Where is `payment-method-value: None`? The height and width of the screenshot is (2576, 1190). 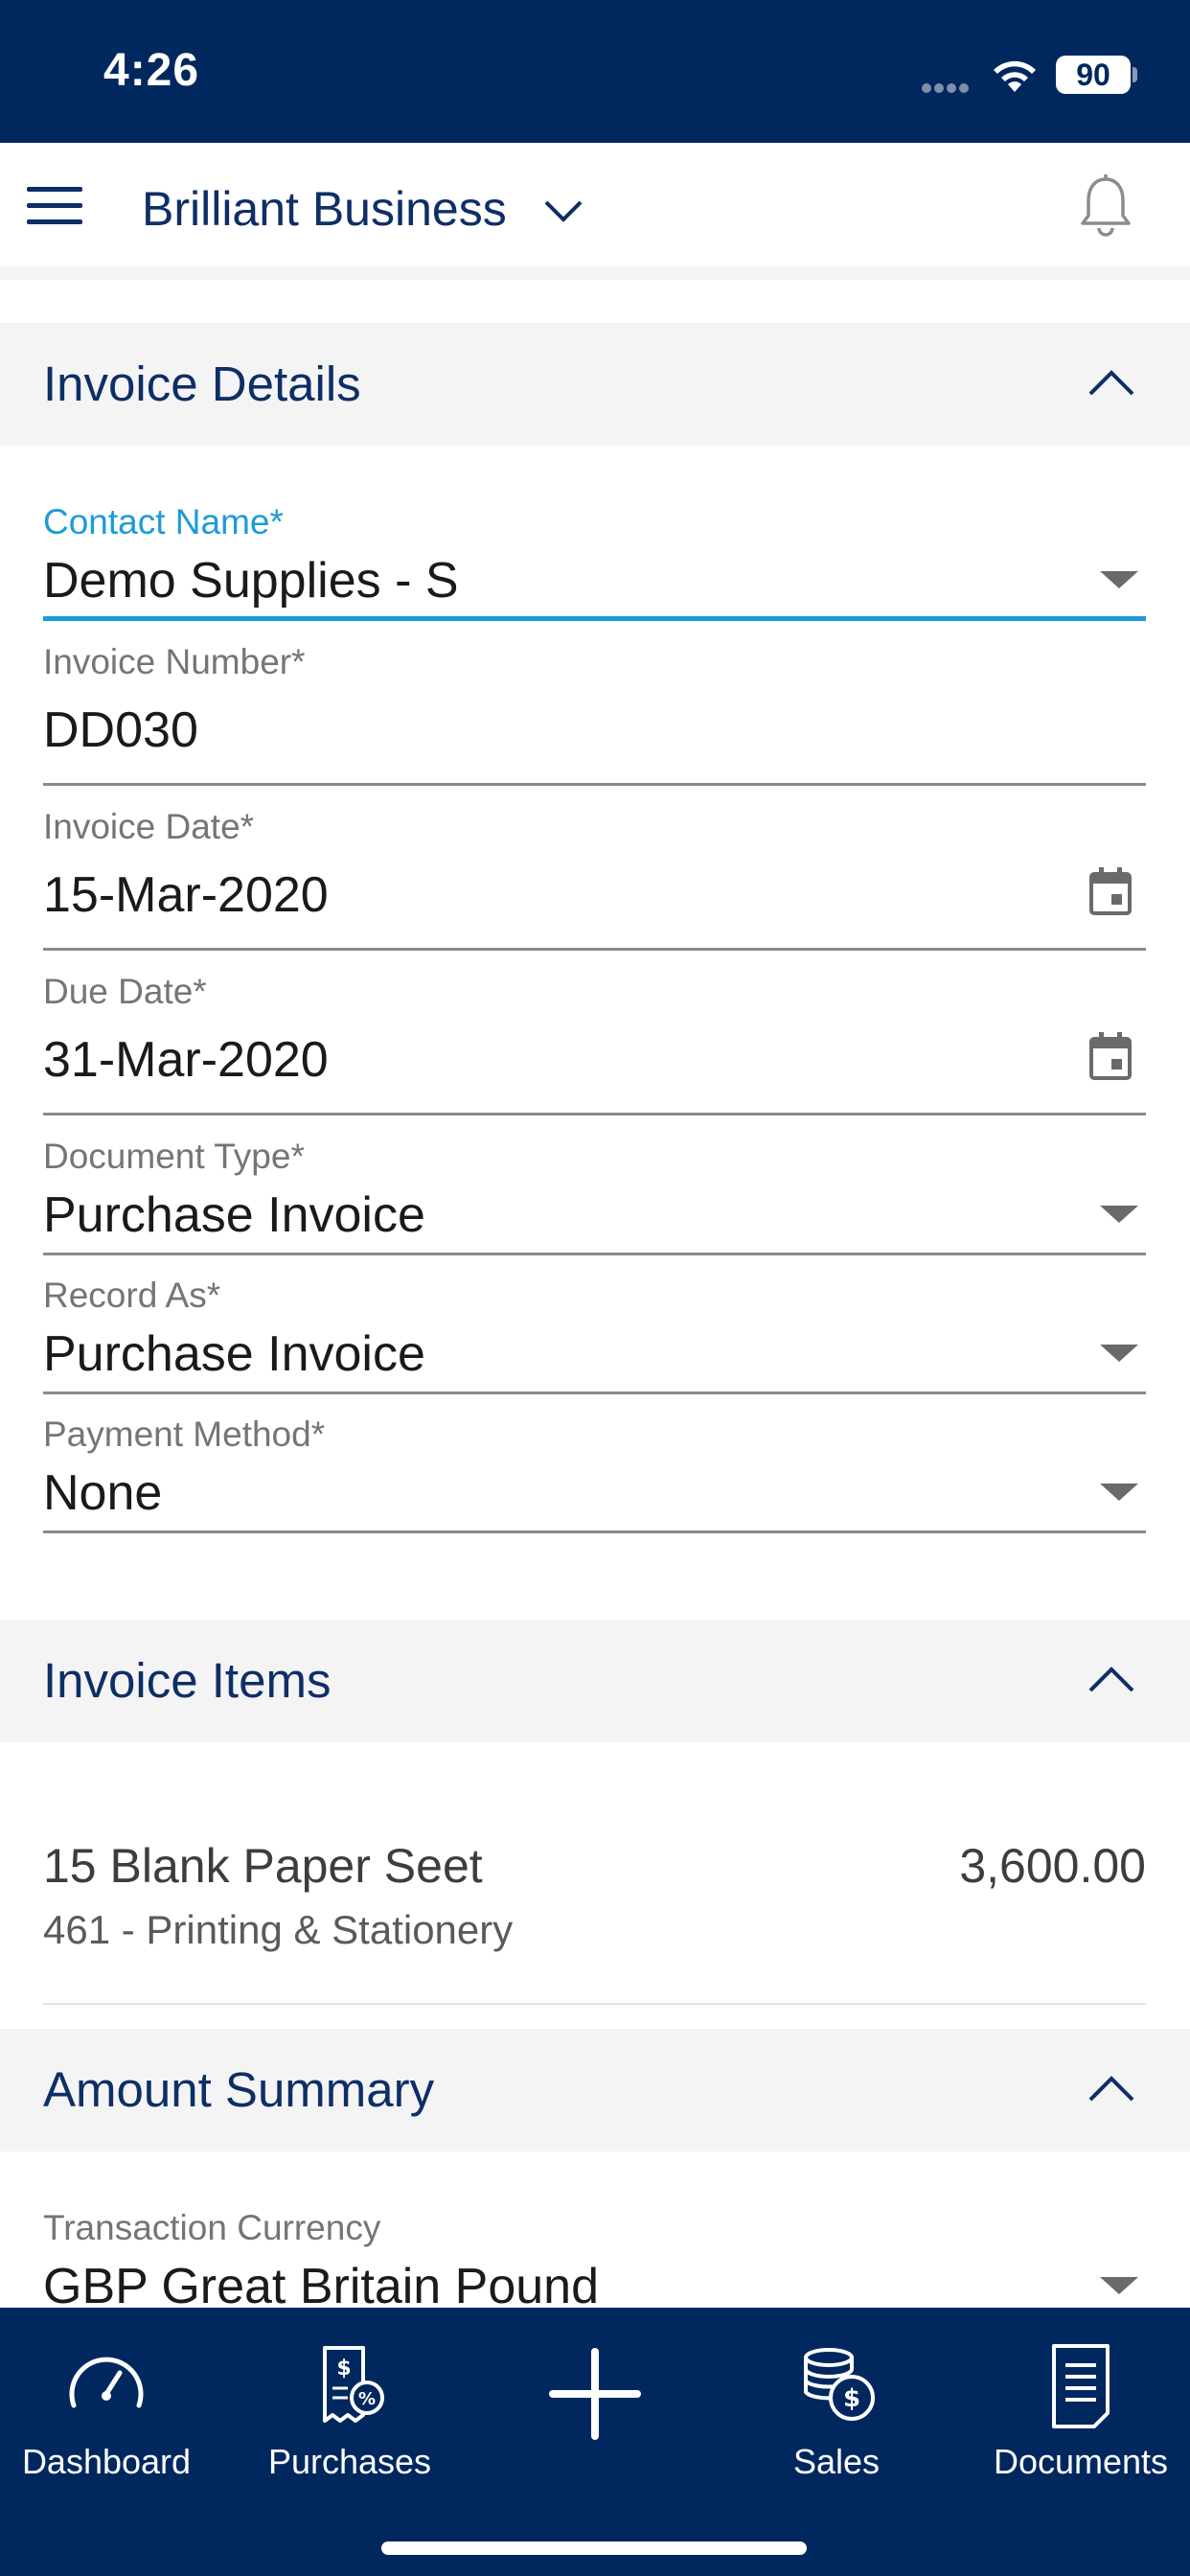
payment-method-value: None is located at coordinates (103, 1493).